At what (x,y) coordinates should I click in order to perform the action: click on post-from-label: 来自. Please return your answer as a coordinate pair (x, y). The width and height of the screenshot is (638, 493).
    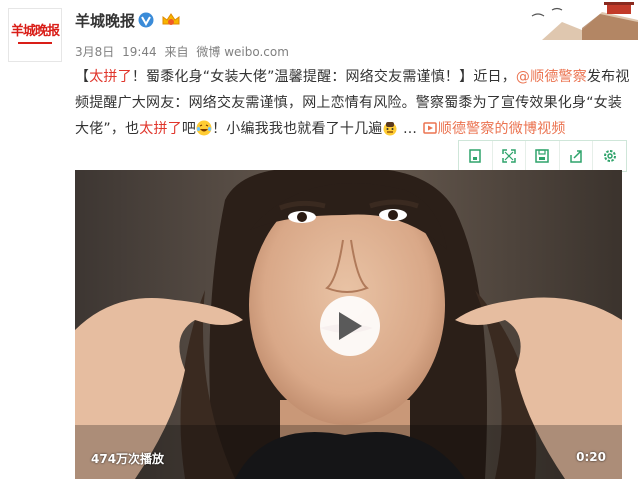
    Looking at the image, I should click on (176, 52).